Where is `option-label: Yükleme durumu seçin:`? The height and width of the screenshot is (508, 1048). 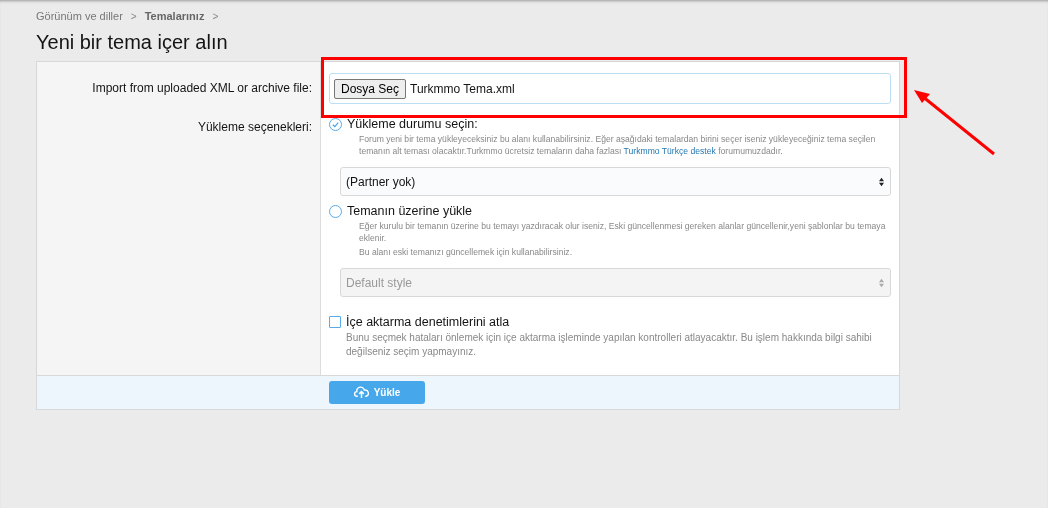 option-label: Yükleme durumu seçin: is located at coordinates (412, 124).